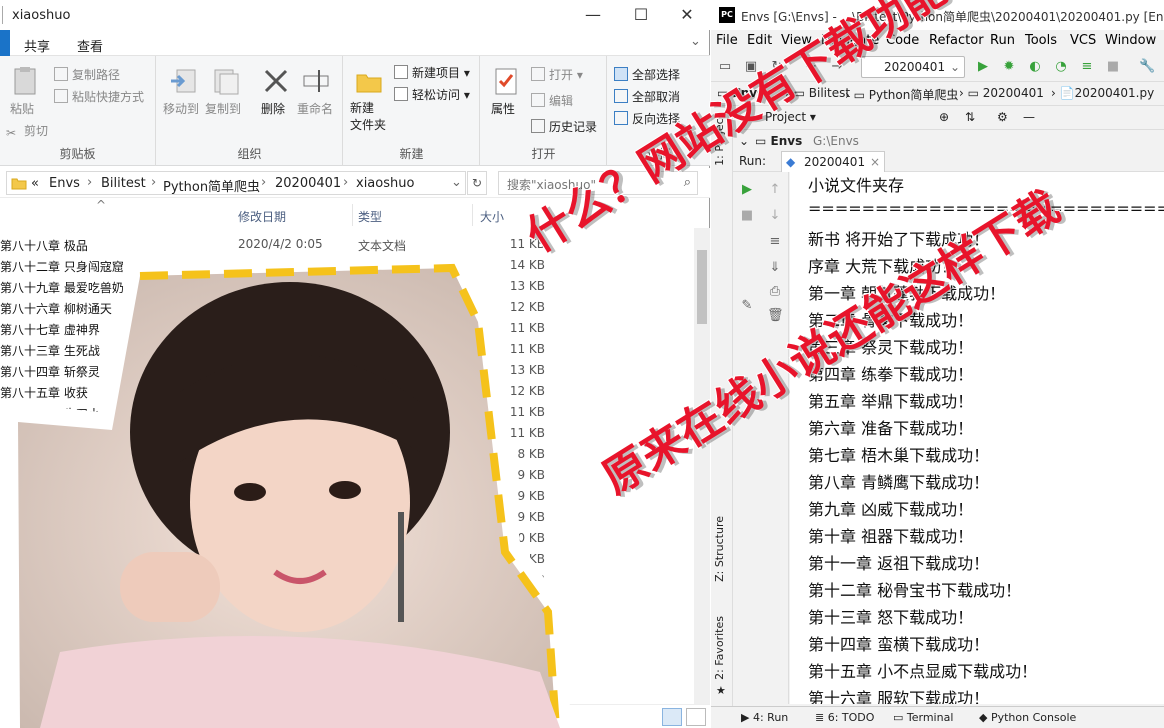 This screenshot has height=728, width=1164. What do you see at coordinates (503, 108) in the screenshot?
I see `properties-button: 属性` at bounding box center [503, 108].